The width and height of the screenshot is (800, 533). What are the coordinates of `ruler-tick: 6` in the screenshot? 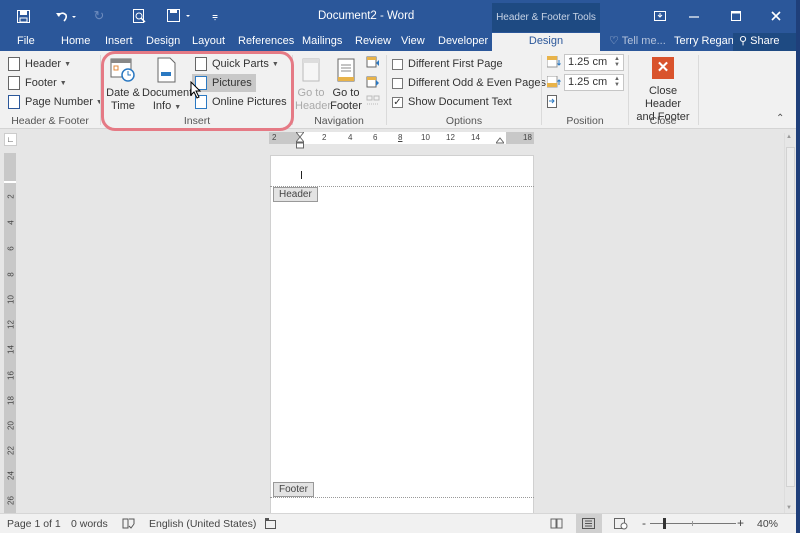 It's located at (11, 248).